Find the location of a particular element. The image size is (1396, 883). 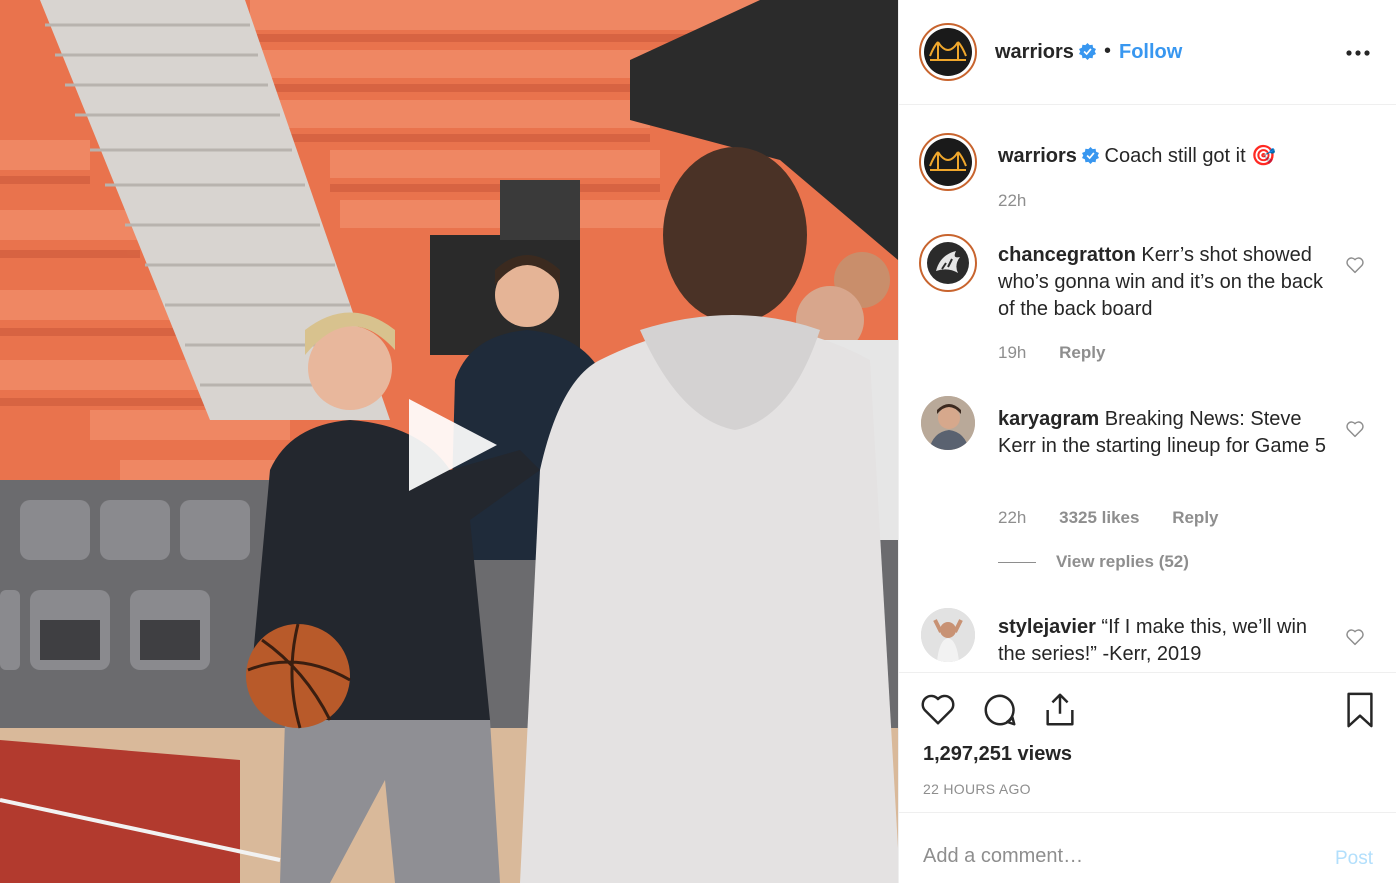

raptors-logo-icon is located at coordinates (948, 263).